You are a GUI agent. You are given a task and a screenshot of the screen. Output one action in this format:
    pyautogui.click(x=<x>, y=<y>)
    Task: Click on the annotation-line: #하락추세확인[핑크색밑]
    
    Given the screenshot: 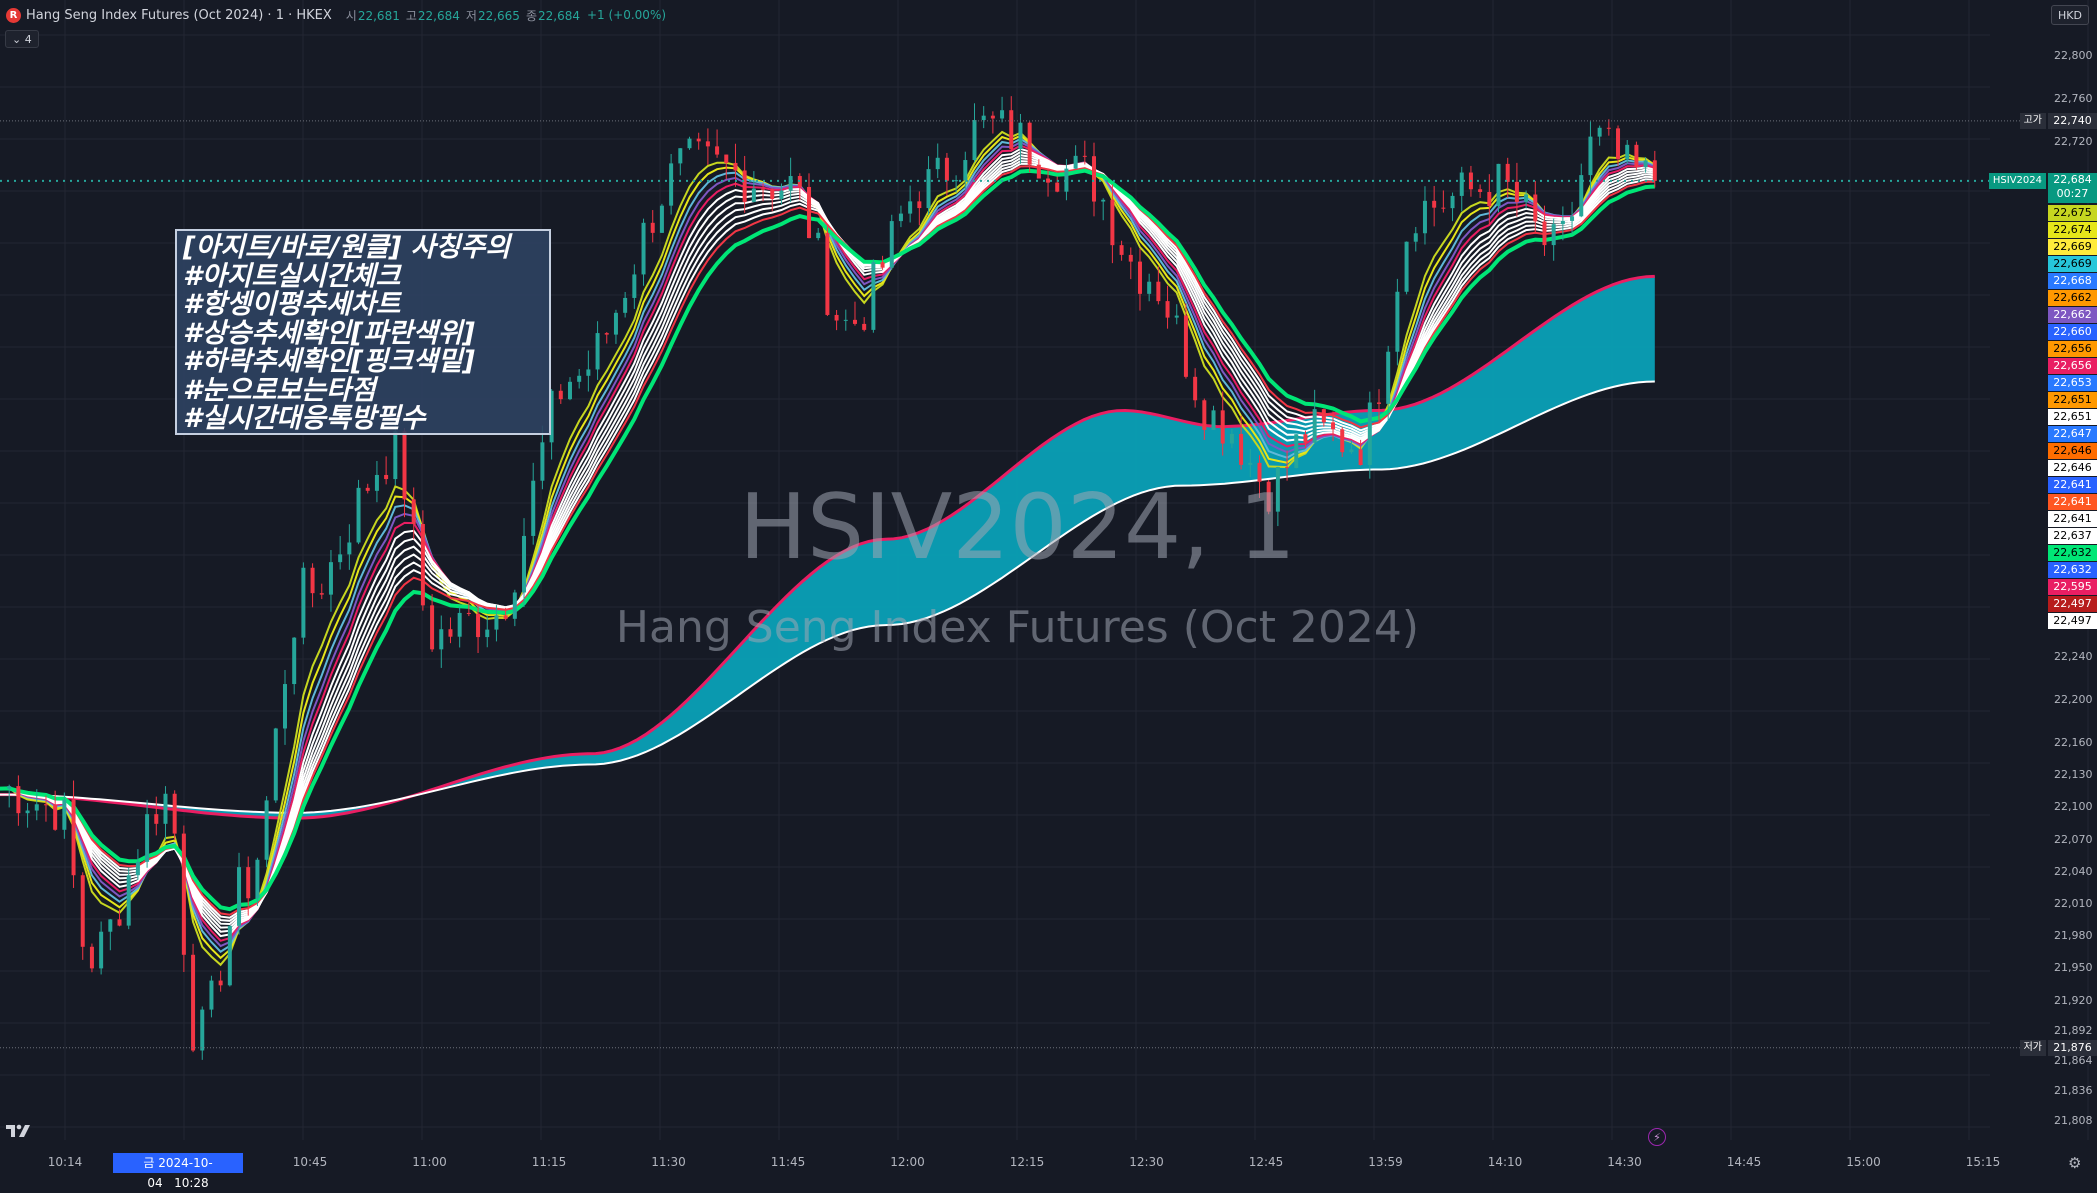 What is the action you would take?
    pyautogui.click(x=329, y=361)
    